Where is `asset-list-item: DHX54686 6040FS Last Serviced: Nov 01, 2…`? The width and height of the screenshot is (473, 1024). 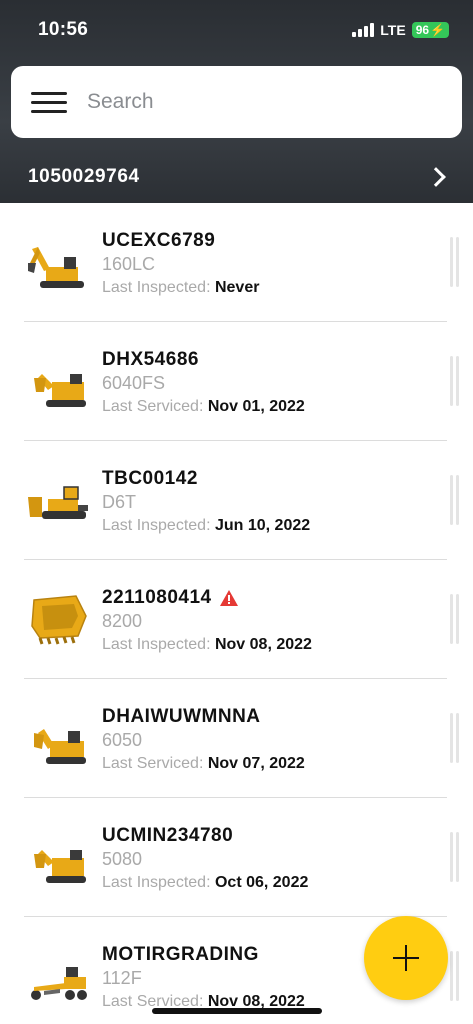
asset-list-item: DHX54686 6040FS Last Serviced: Nov 01, 2… is located at coordinates (236, 381).